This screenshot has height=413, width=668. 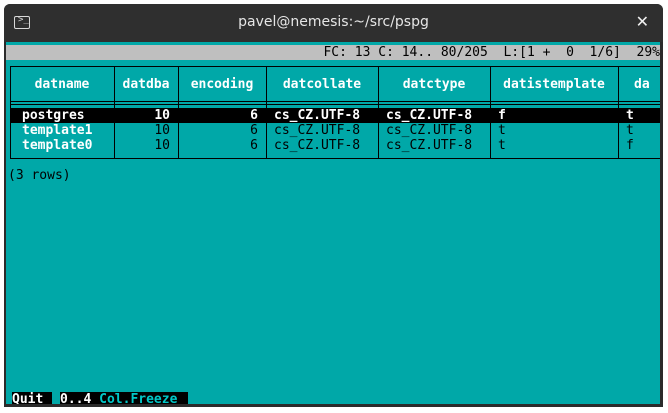 I want to click on cell-da: f, so click(x=630, y=145).